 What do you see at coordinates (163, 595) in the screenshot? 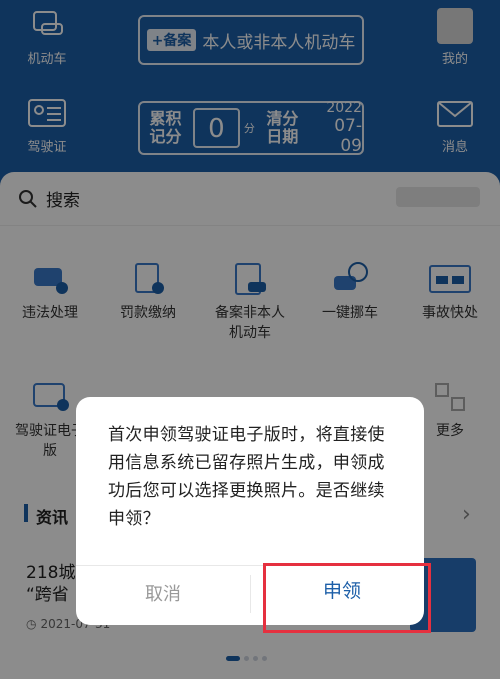
I see `cancel-button: 取消` at bounding box center [163, 595].